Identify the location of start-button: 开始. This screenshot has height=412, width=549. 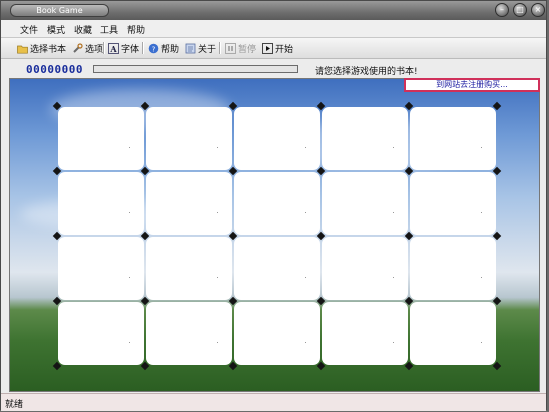
(277, 48).